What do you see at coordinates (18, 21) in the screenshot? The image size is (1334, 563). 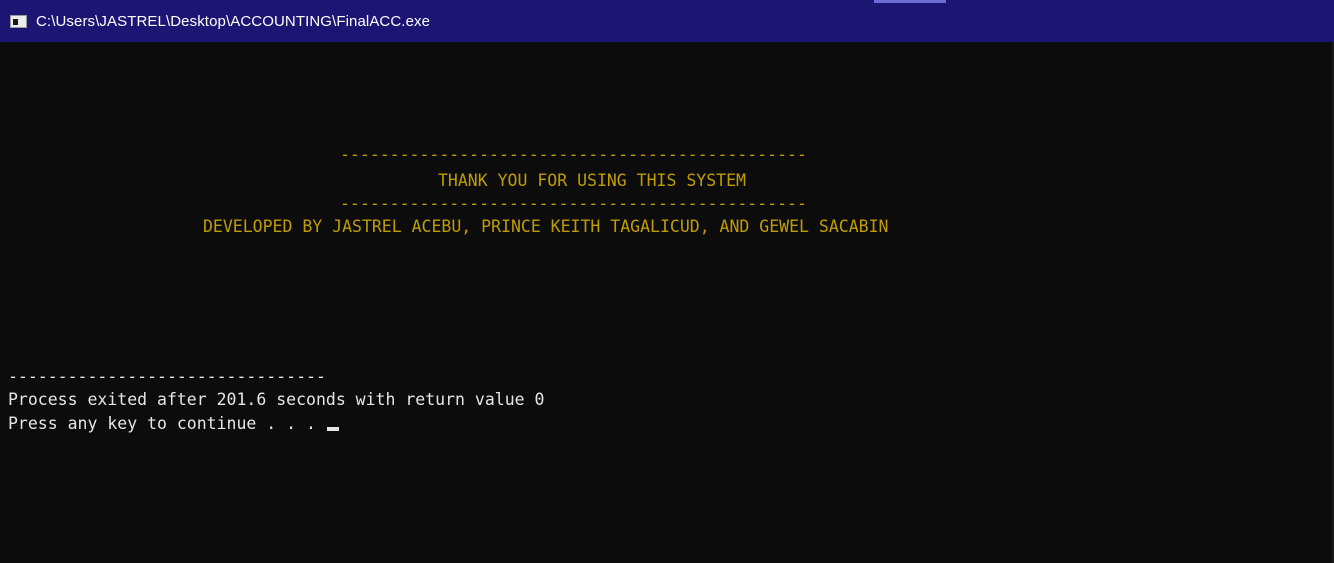 I see `console-app-icon` at bounding box center [18, 21].